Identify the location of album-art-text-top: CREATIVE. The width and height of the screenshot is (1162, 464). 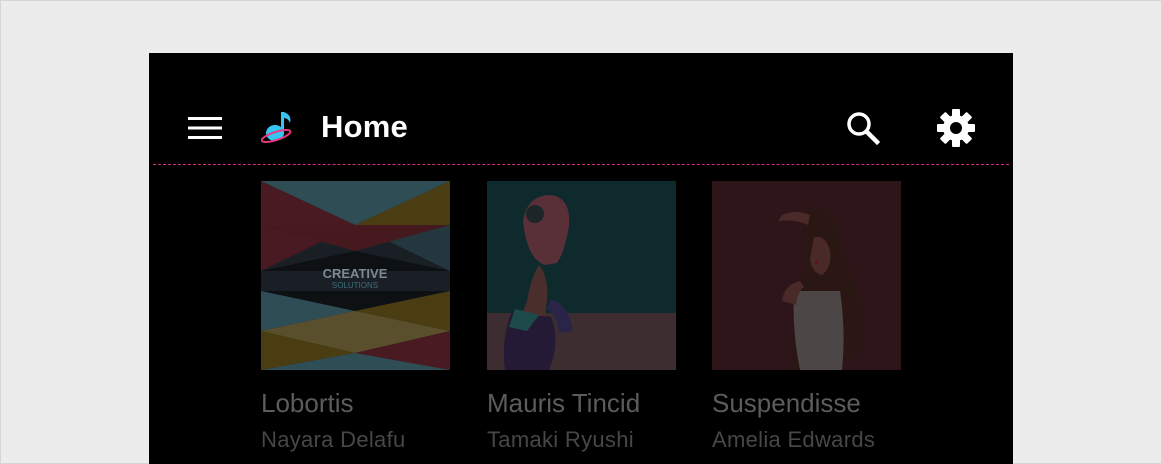
(355, 273).